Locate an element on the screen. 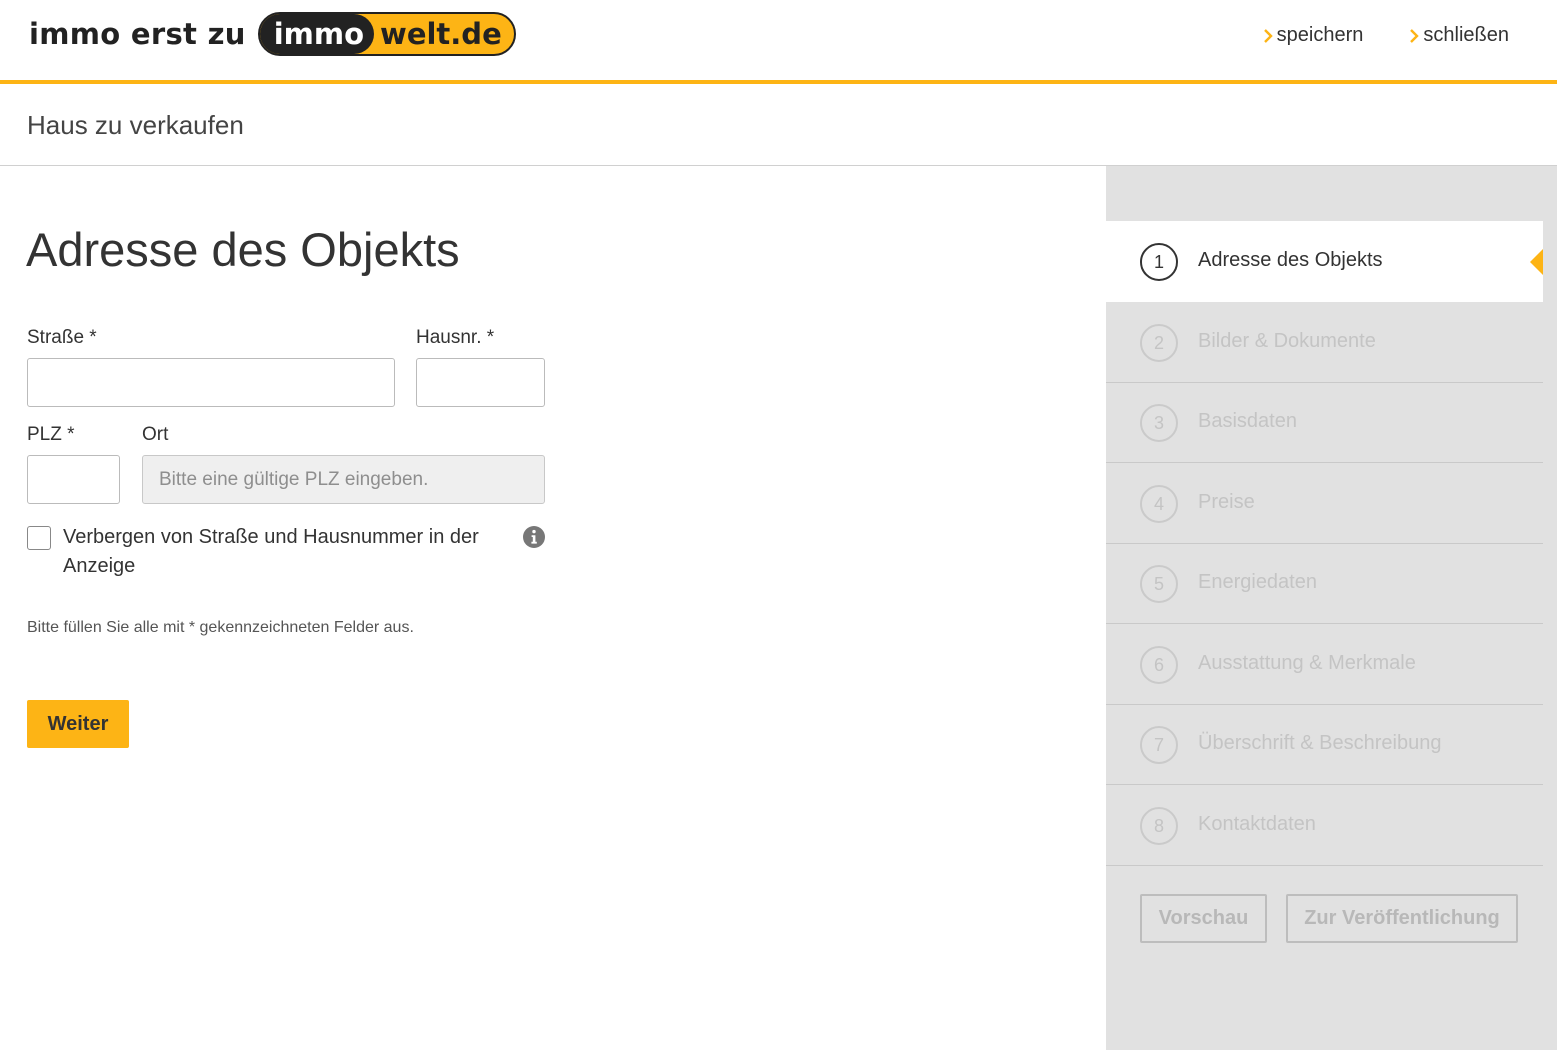  step-basic-data: 3 Basisdaten is located at coordinates (1324, 422).